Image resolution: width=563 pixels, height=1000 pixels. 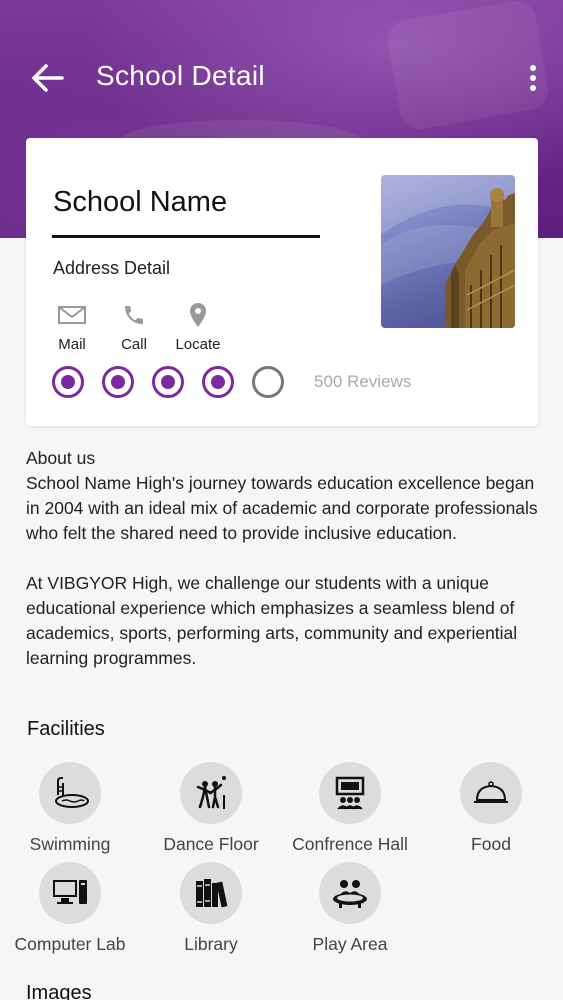 What do you see at coordinates (72, 326) in the screenshot?
I see `mail-button: Mail` at bounding box center [72, 326].